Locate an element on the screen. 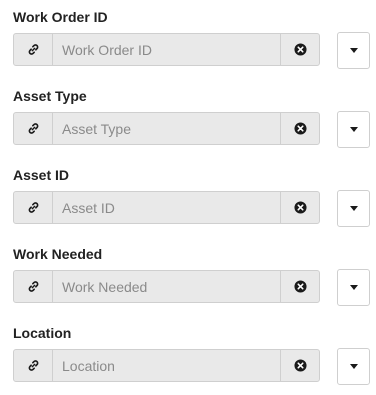  field-label: Asset Type is located at coordinates (50, 96).